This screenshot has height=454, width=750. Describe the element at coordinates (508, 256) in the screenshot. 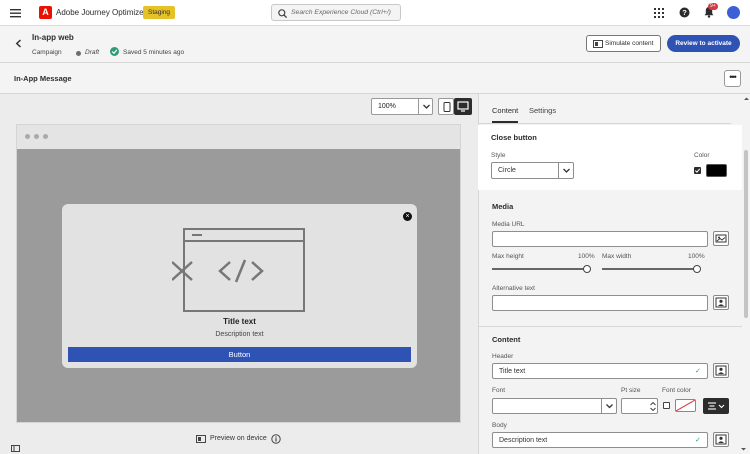

I see `max-height-label: Max height` at that location.